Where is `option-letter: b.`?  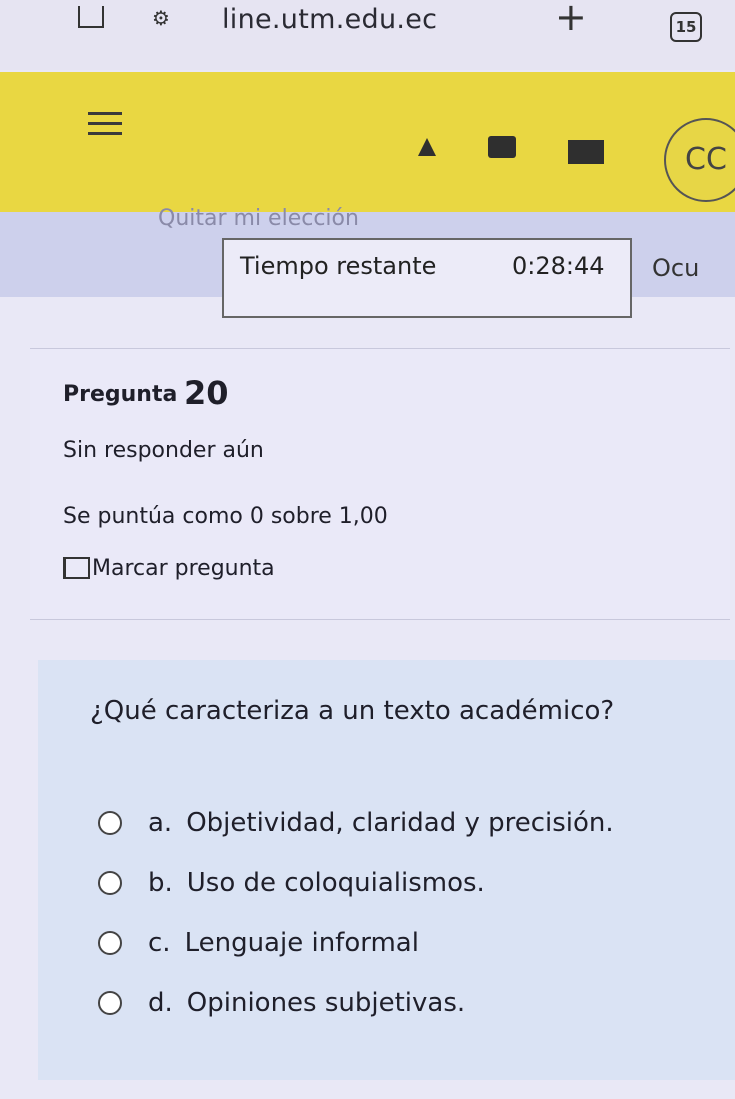
option-letter: b. is located at coordinates (160, 883).